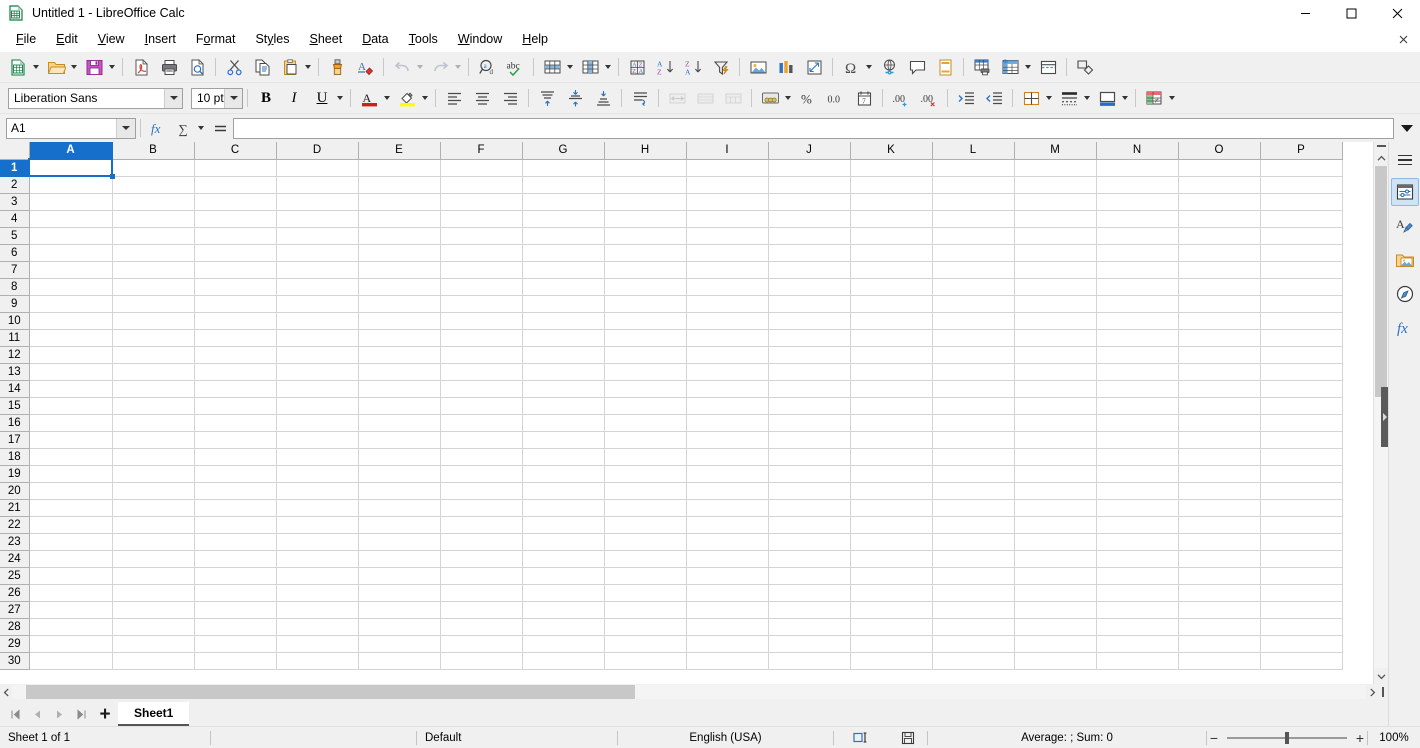 The image size is (1420, 748). What do you see at coordinates (645, 423) in the screenshot?
I see `cell-H16` at bounding box center [645, 423].